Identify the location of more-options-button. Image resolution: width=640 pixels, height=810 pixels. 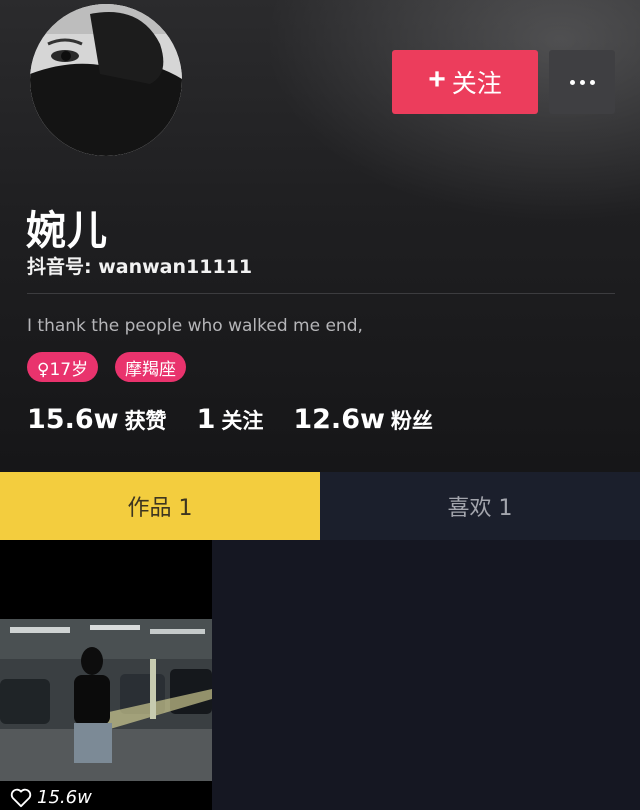
(582, 82).